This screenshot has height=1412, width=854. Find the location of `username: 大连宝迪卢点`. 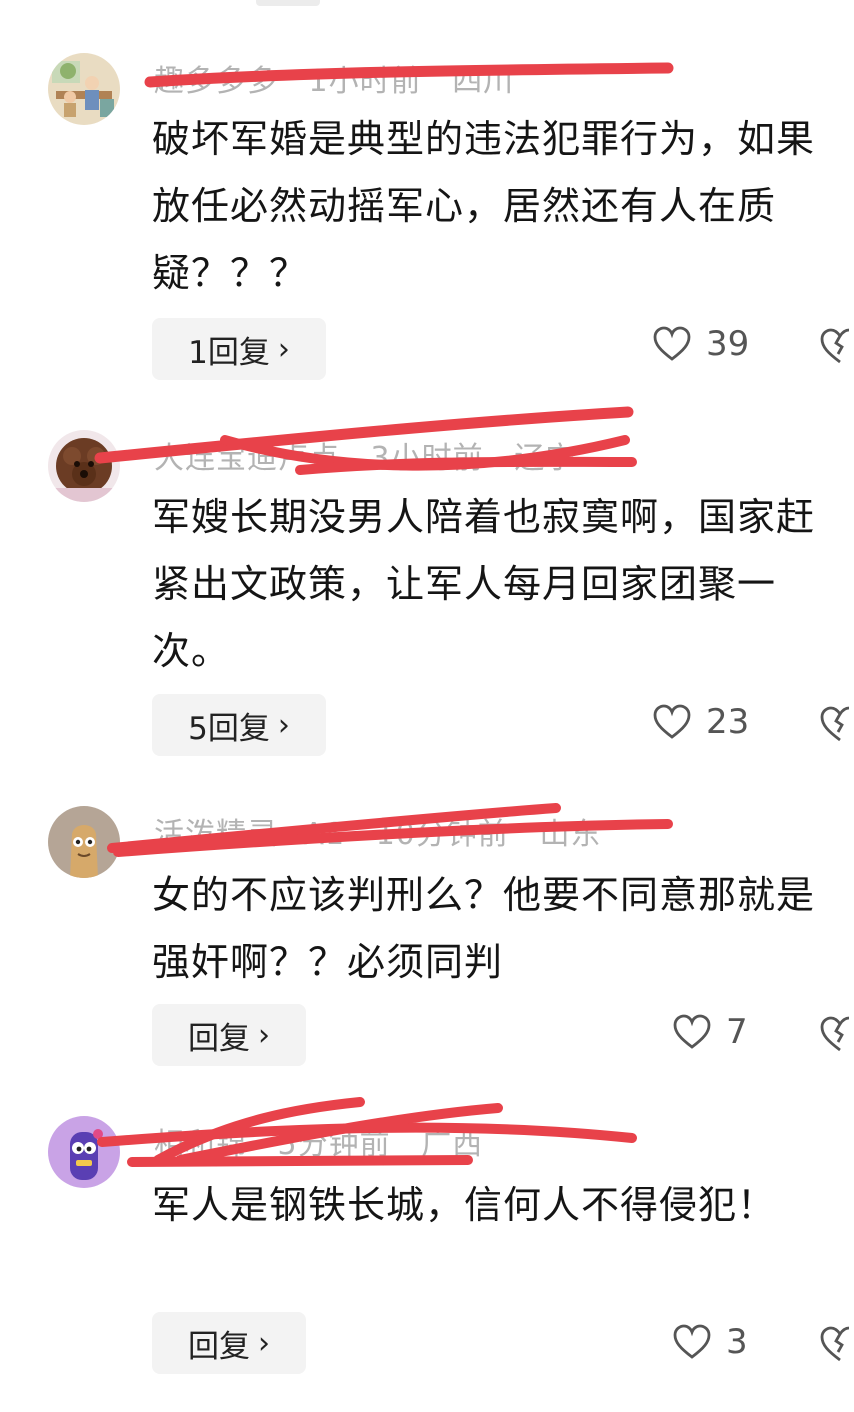

username: 大连宝迪卢点 is located at coordinates (247, 458).